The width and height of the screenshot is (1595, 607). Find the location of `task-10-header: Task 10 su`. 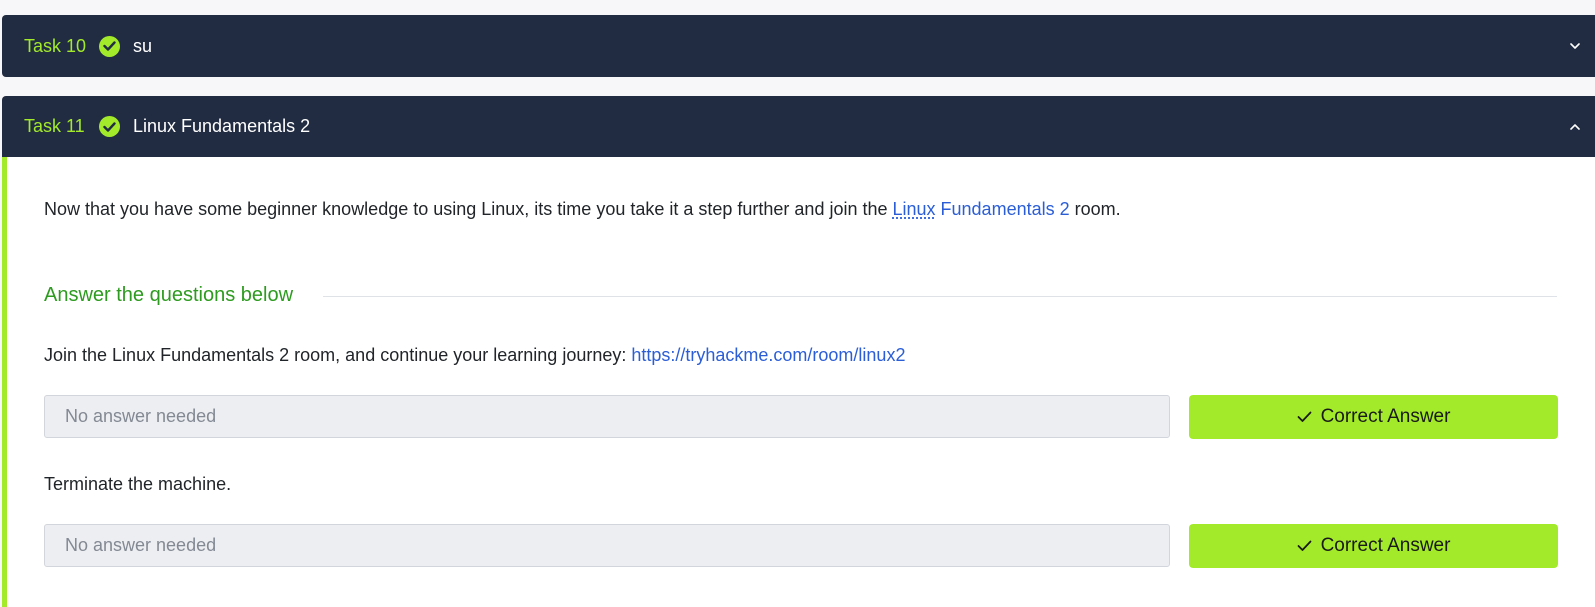

task-10-header: Task 10 su is located at coordinates (798, 46).